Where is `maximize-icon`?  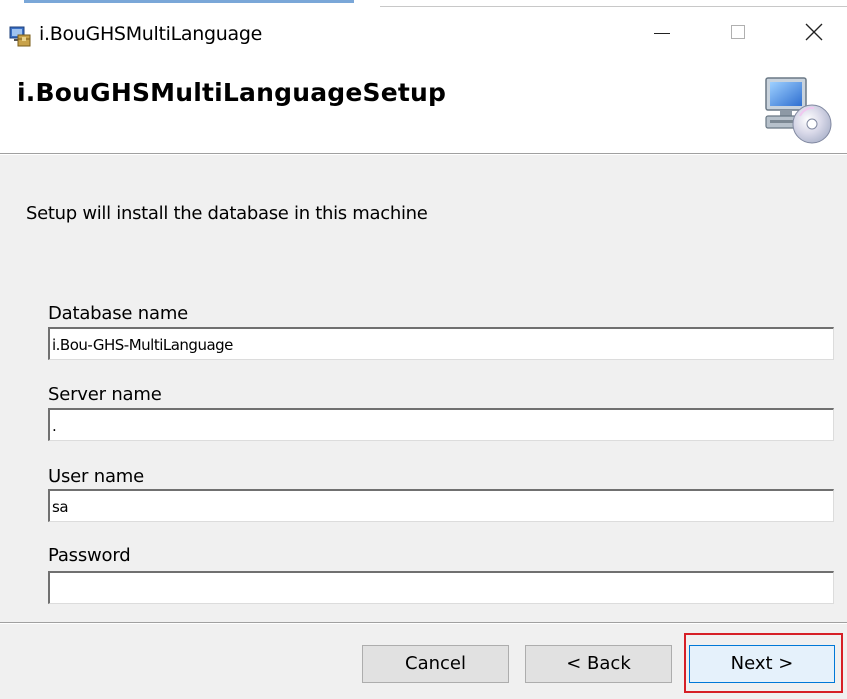
maximize-icon is located at coordinates (738, 32).